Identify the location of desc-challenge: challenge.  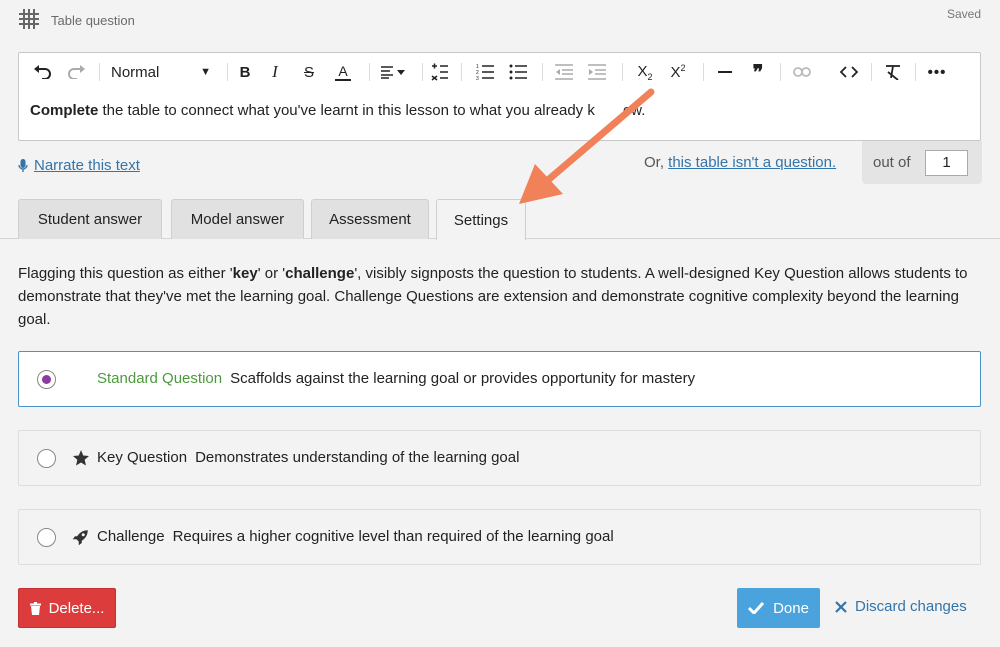
(320, 273).